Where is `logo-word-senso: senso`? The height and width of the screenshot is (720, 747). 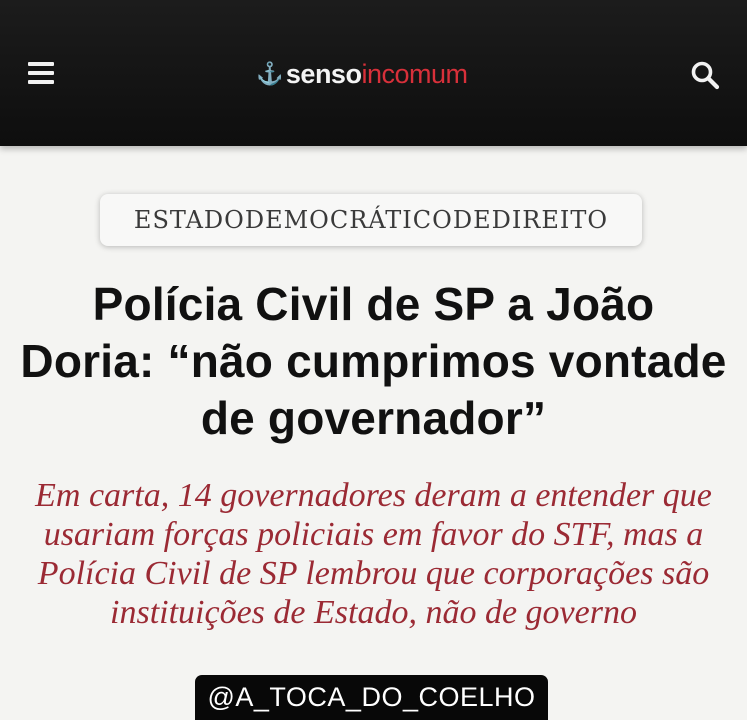
logo-word-senso: senso is located at coordinates (323, 73).